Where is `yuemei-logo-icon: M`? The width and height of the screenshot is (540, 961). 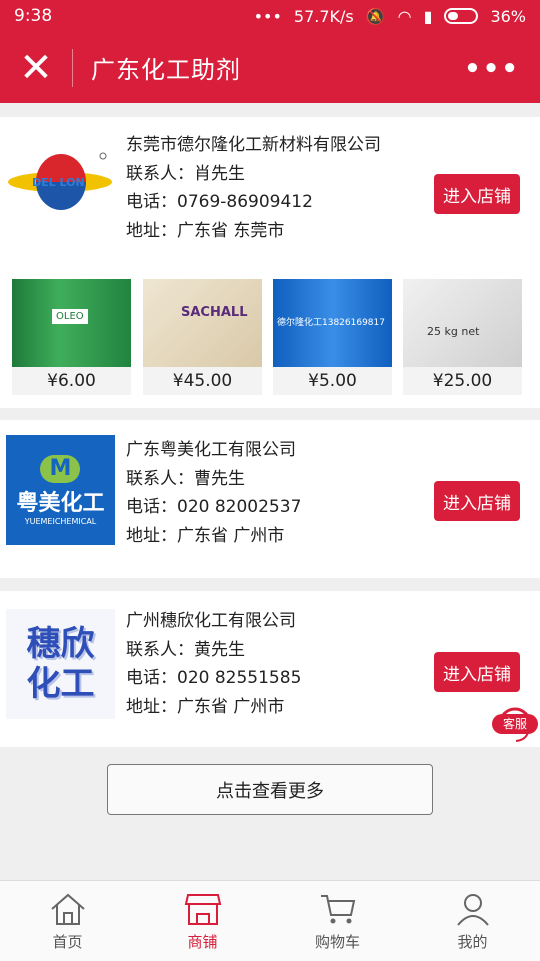
yuemei-logo-icon: M is located at coordinates (60, 468).